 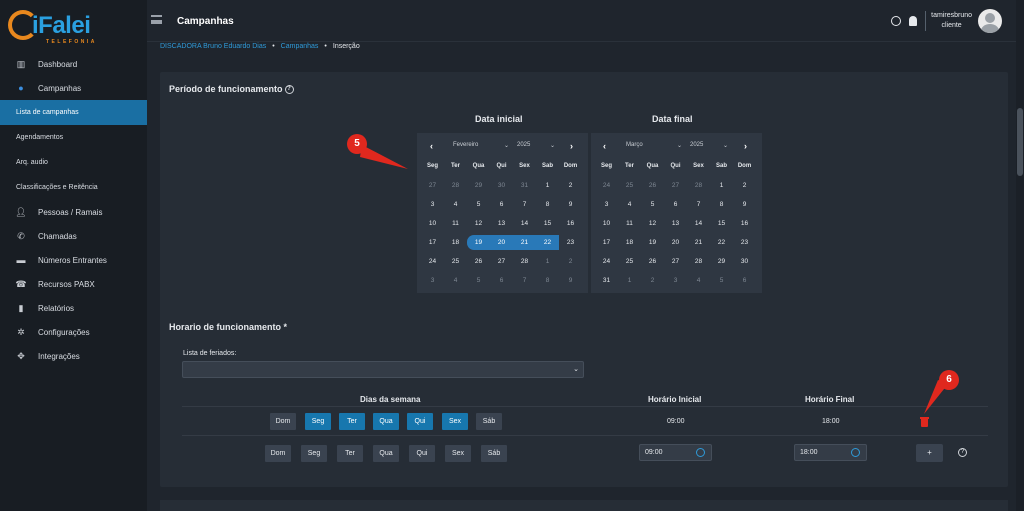 I want to click on calendar-day: 13, so click(x=501, y=223).